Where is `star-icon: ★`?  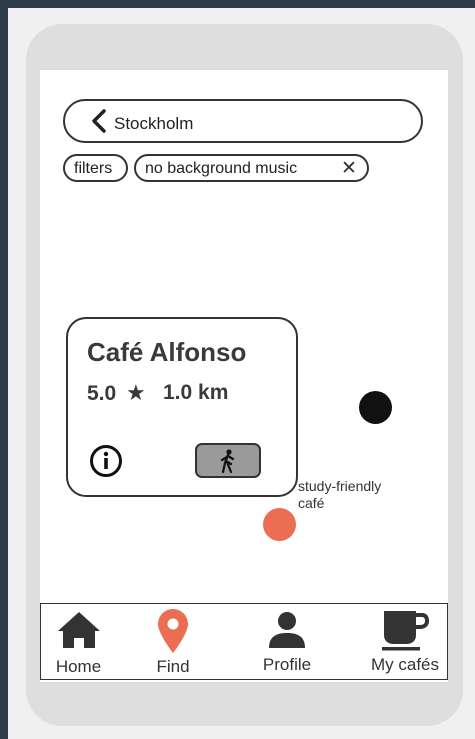
star-icon: ★ is located at coordinates (136, 392).